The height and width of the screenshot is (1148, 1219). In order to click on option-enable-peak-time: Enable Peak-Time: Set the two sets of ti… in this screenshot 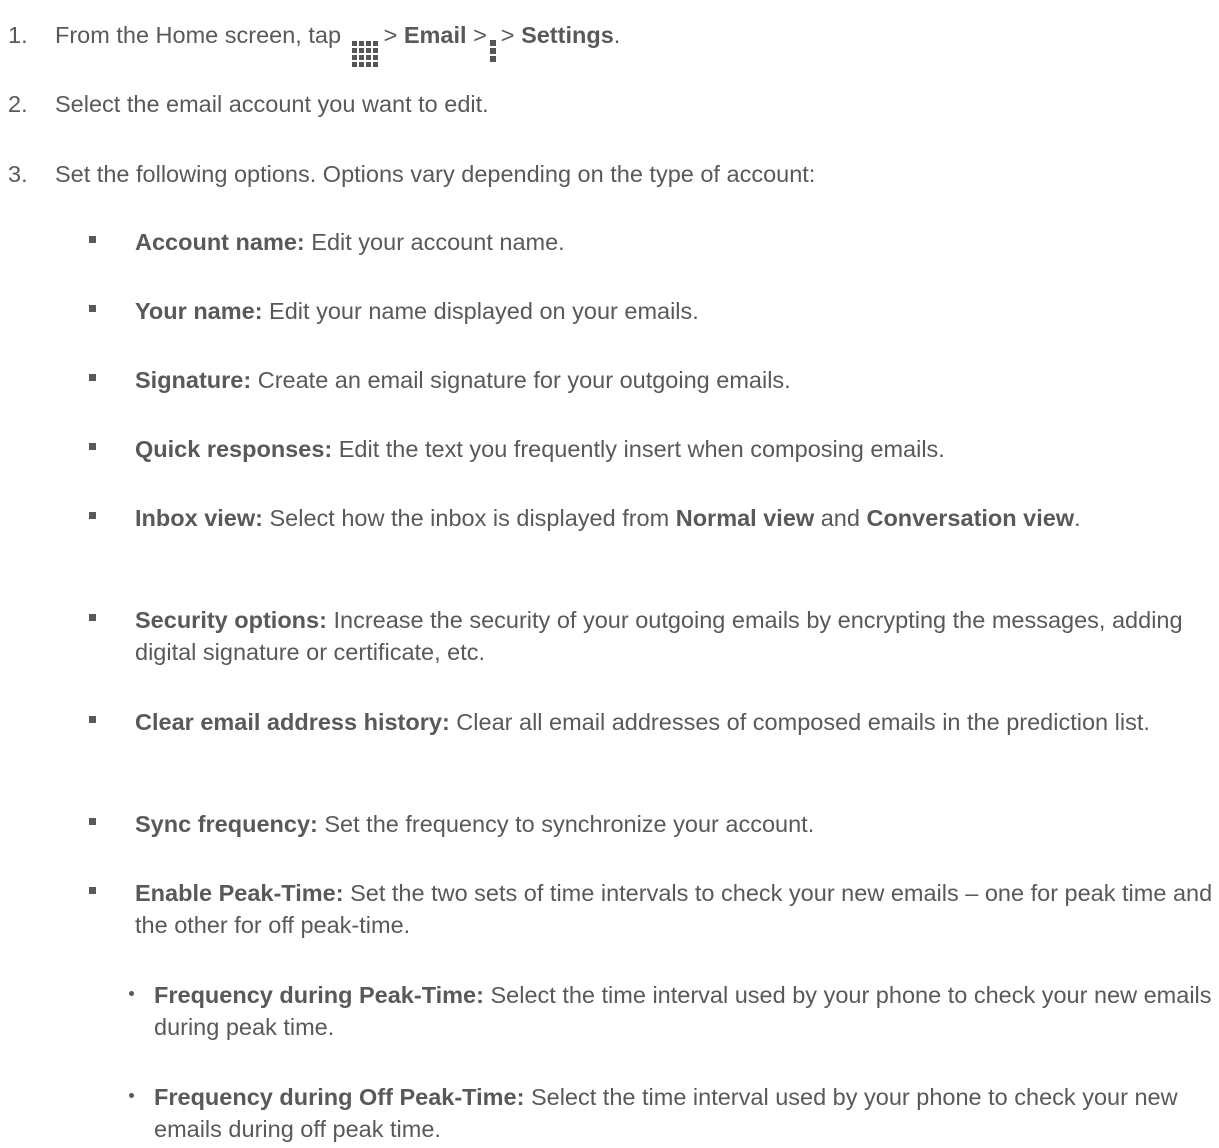, I will do `click(675, 909)`.